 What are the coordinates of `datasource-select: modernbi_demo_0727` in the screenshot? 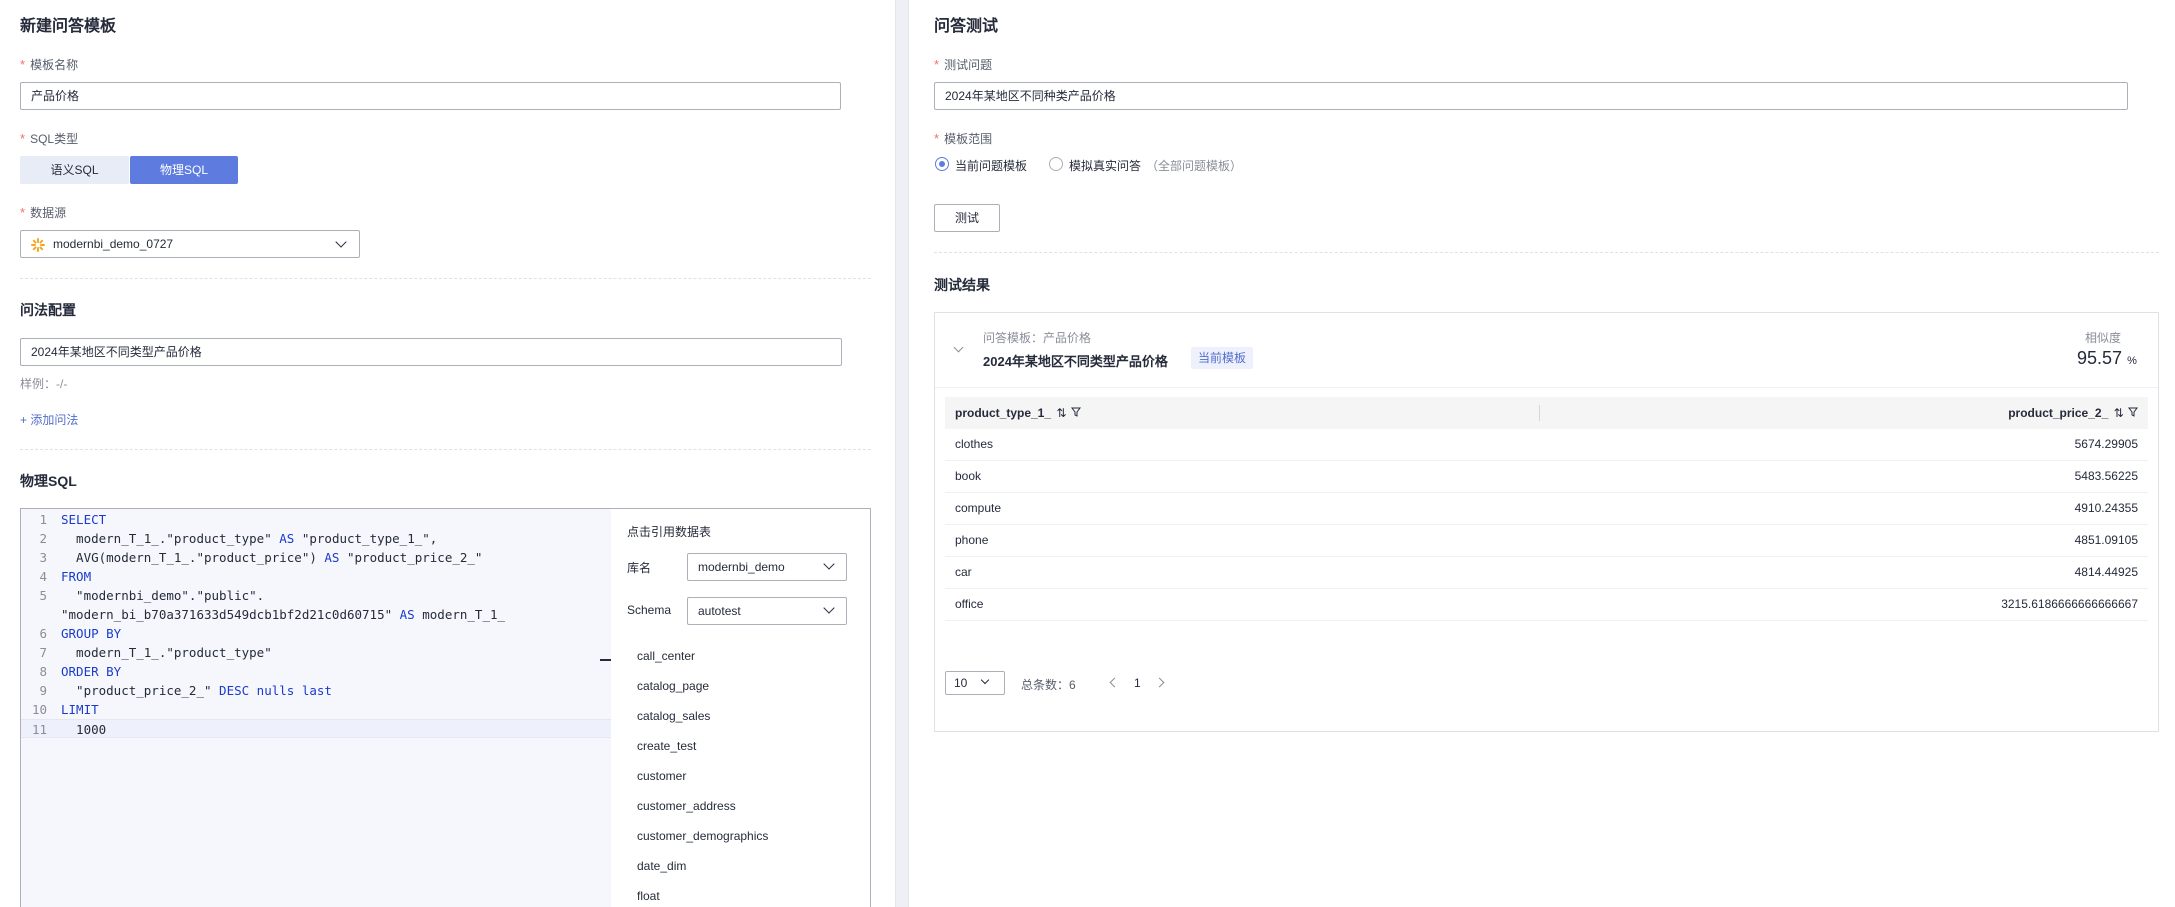 It's located at (190, 244).